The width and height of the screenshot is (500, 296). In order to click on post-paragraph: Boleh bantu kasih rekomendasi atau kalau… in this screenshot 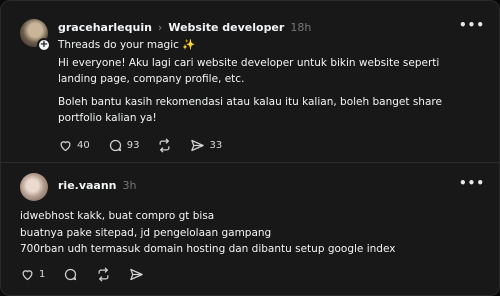, I will do `click(250, 110)`.